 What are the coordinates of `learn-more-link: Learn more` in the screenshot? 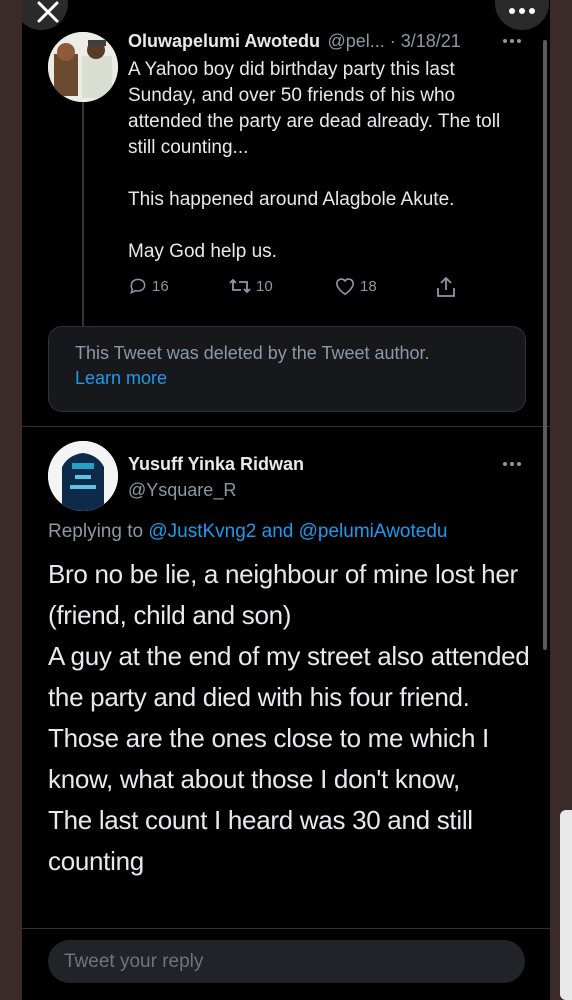 It's located at (121, 378).